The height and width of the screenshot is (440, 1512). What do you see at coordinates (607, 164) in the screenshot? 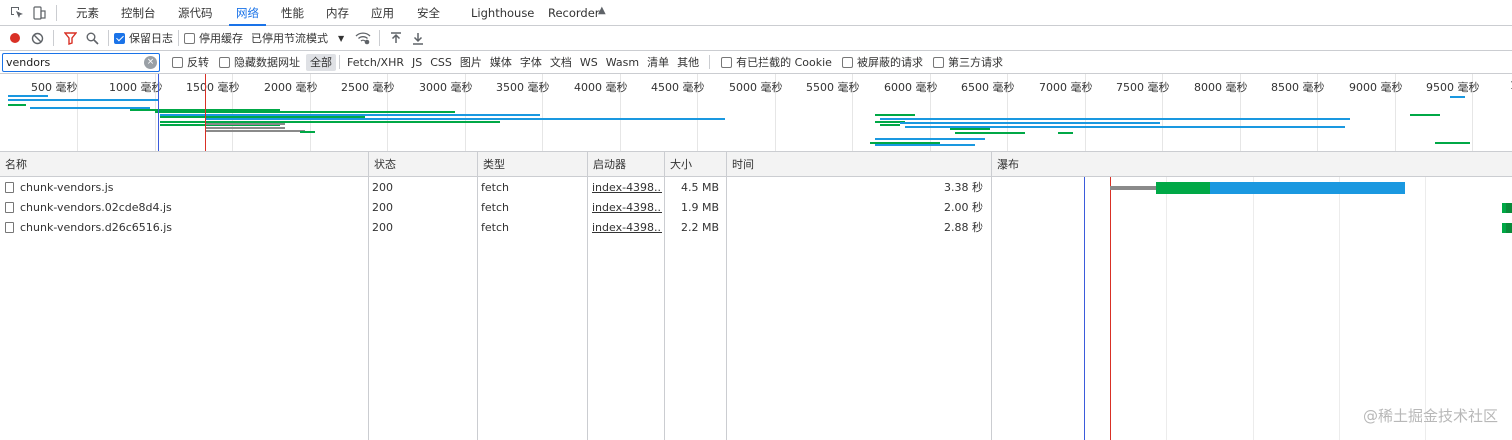
I see `col-header-initiator: 启动器` at bounding box center [607, 164].